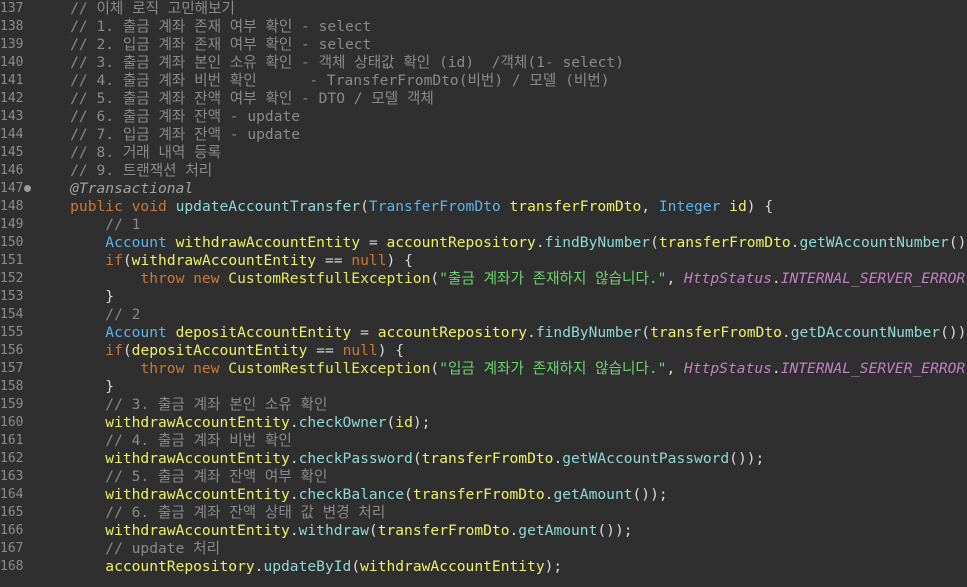 The image size is (967, 587). What do you see at coordinates (360, 350) in the screenshot?
I see `code-token: null` at bounding box center [360, 350].